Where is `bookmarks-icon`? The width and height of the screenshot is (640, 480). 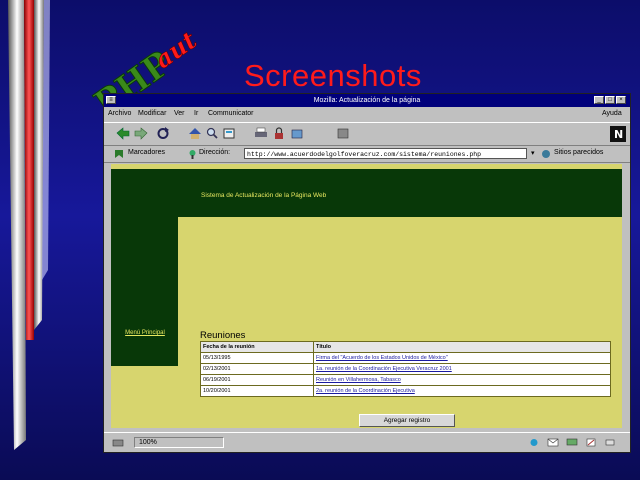
bookmarks-icon is located at coordinates (119, 154).